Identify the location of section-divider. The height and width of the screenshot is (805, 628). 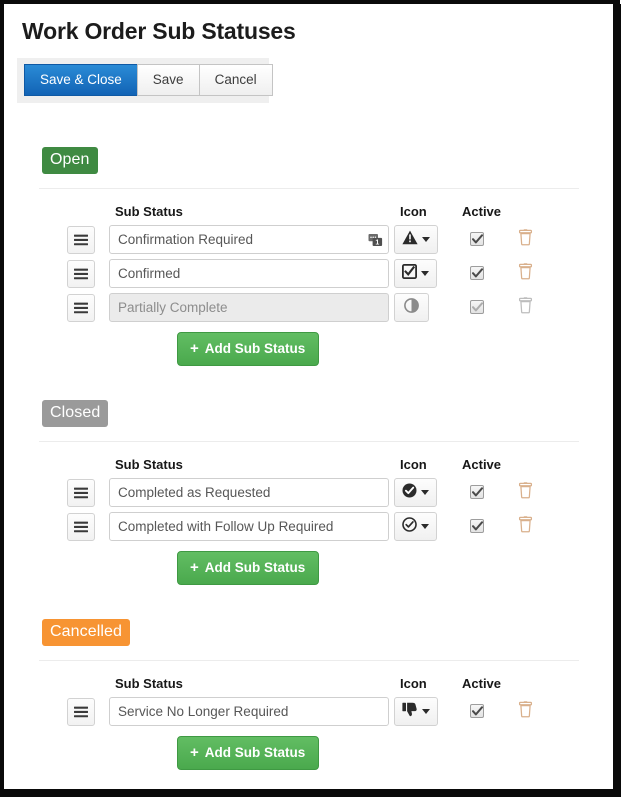
(309, 189).